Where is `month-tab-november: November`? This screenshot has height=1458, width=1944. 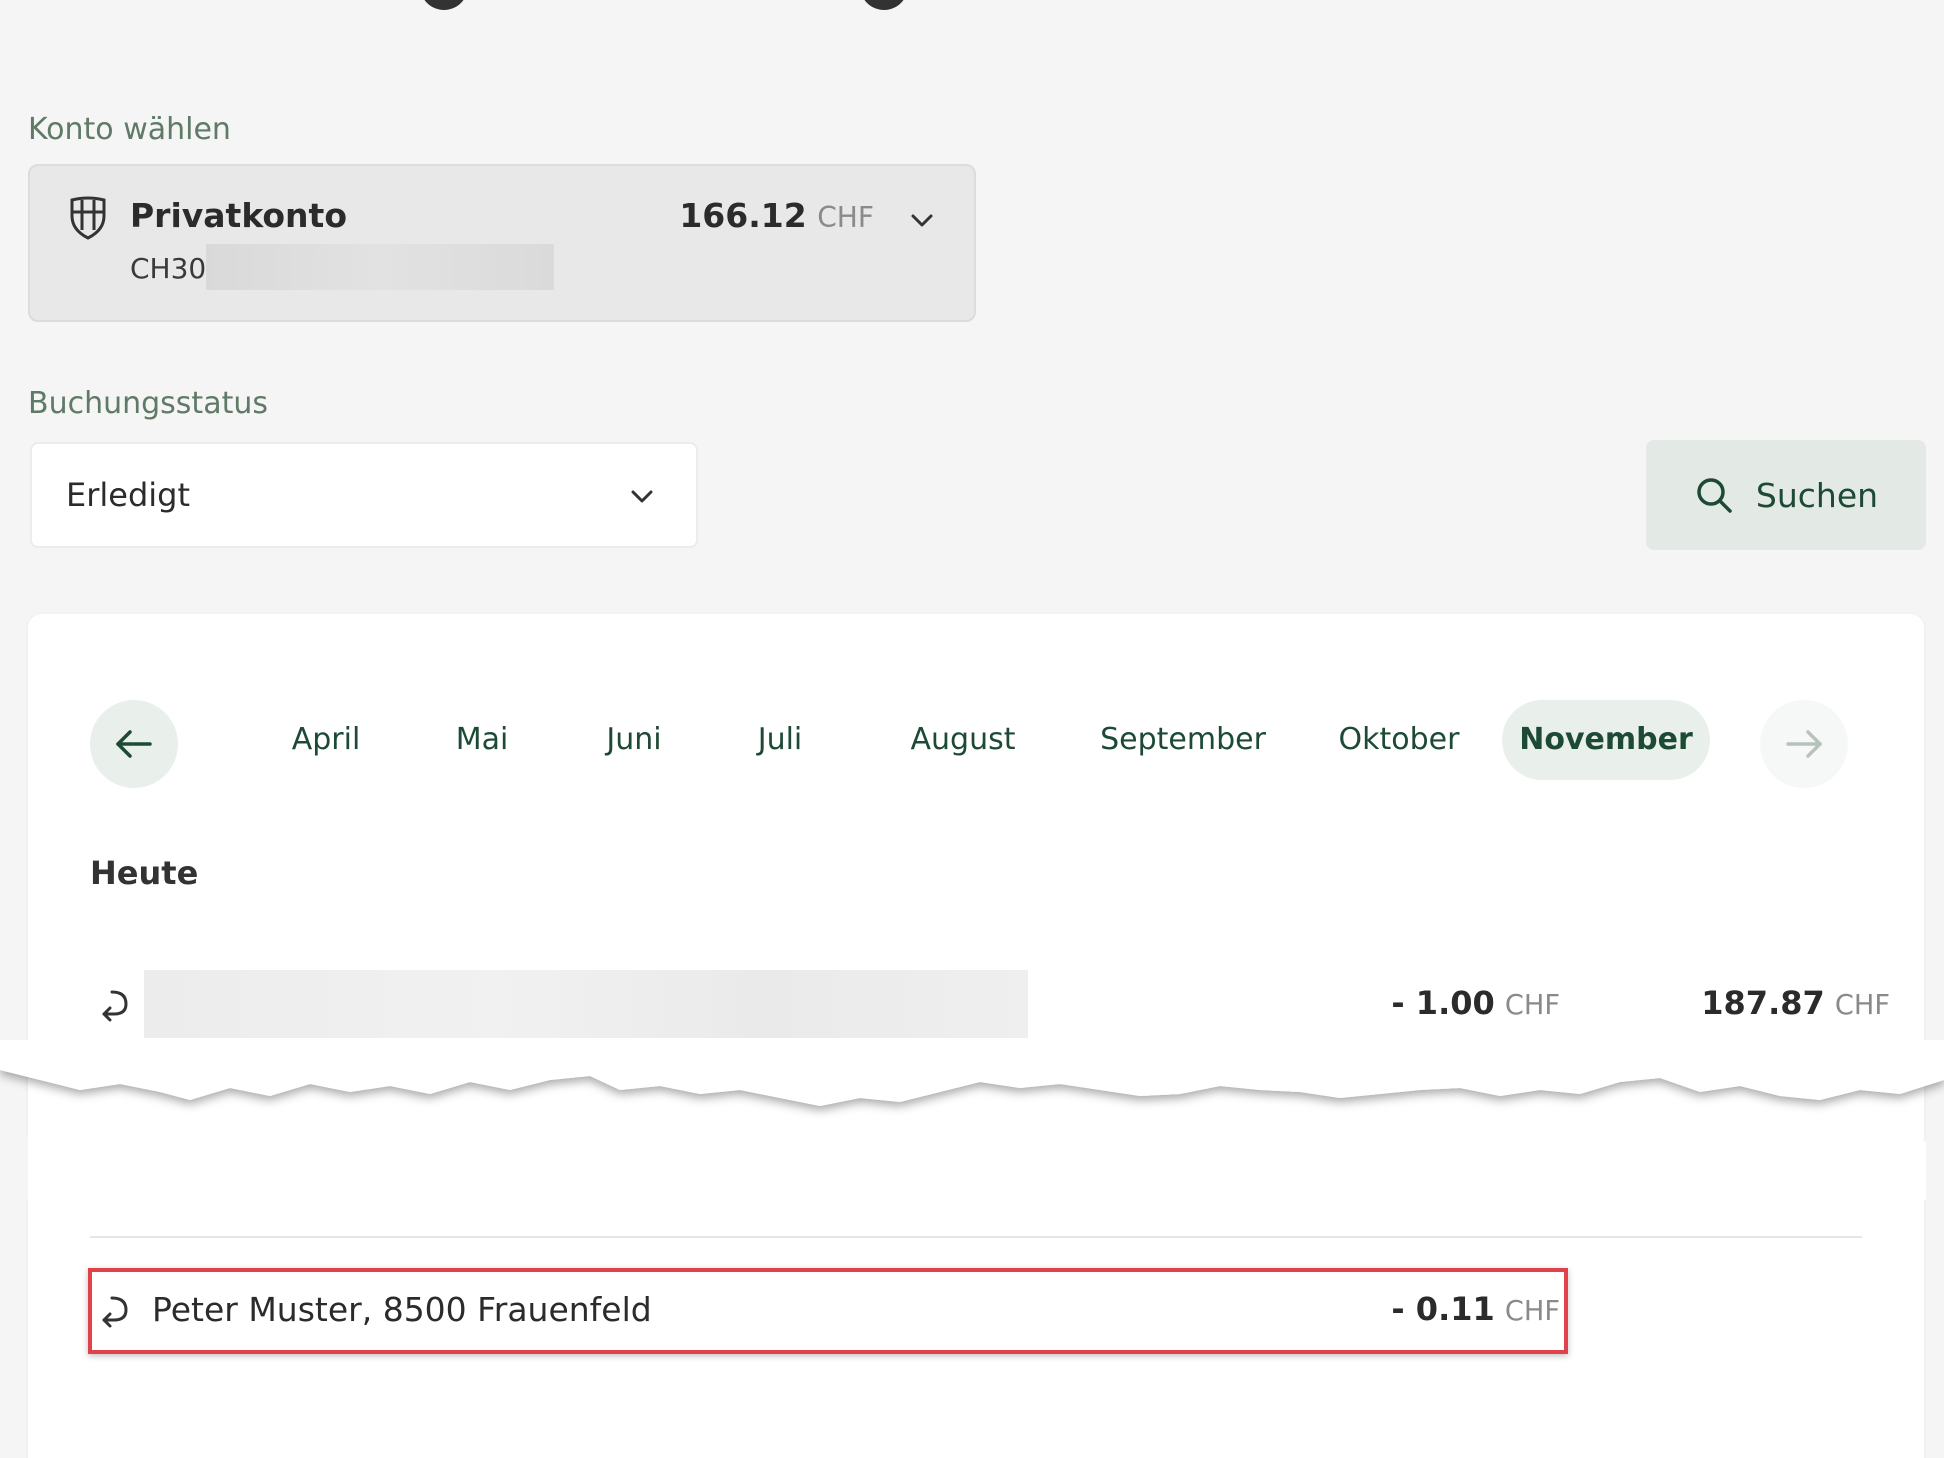 month-tab-november: November is located at coordinates (1606, 740).